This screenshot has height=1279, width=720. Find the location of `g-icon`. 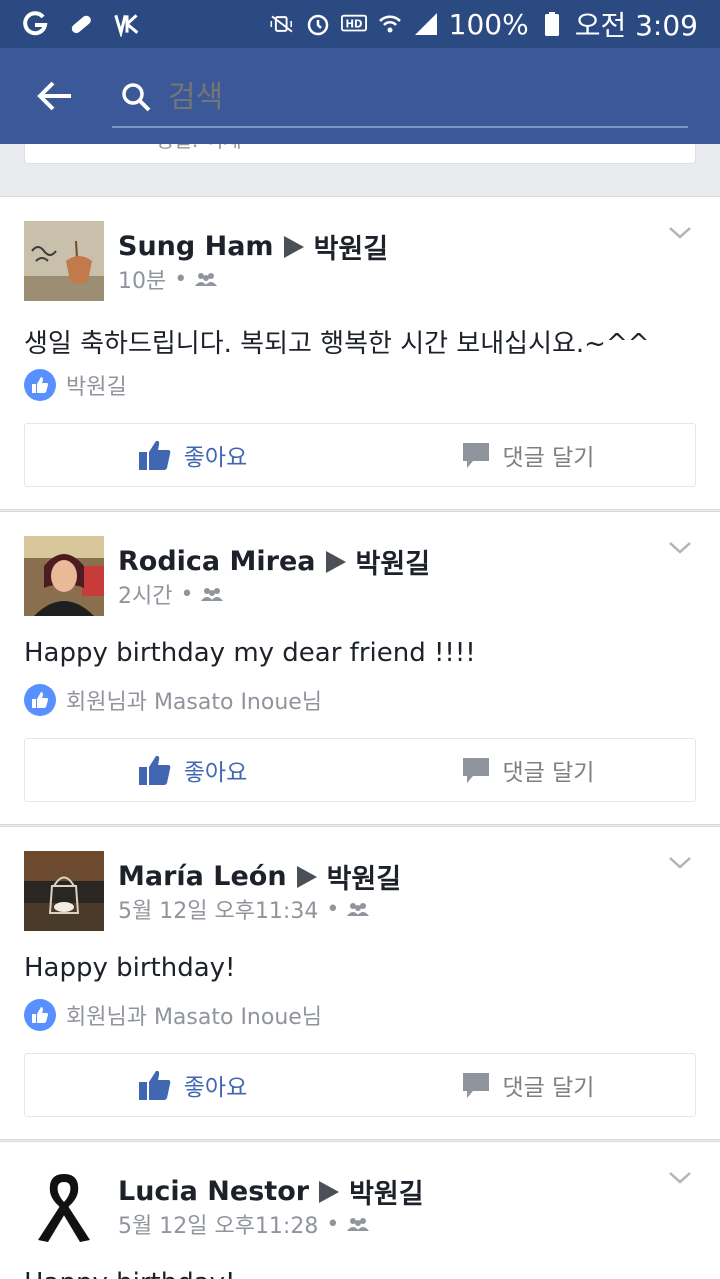

g-icon is located at coordinates (35, 24).